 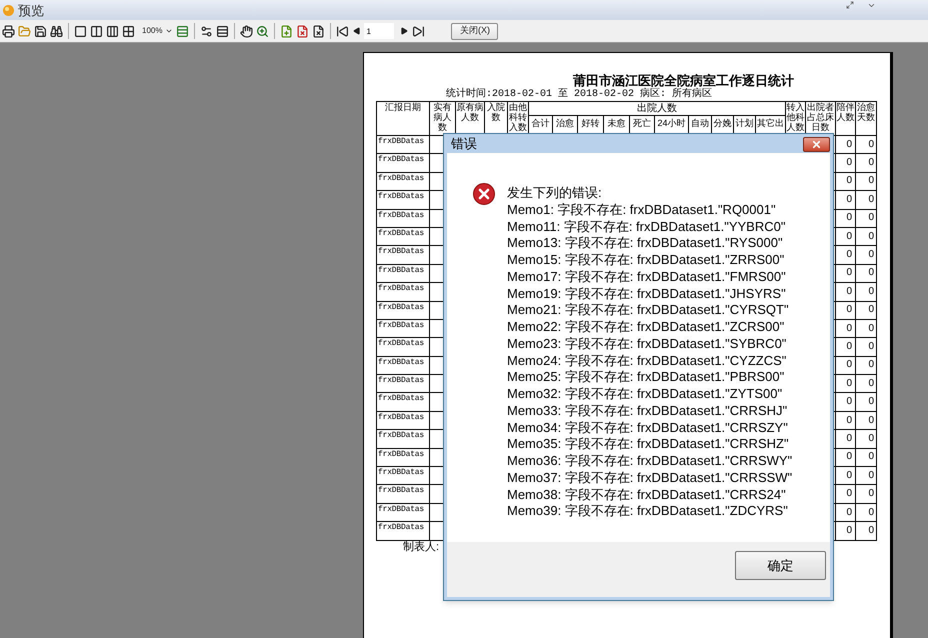 I want to click on table-header: 治愈天数, so click(x=866, y=119).